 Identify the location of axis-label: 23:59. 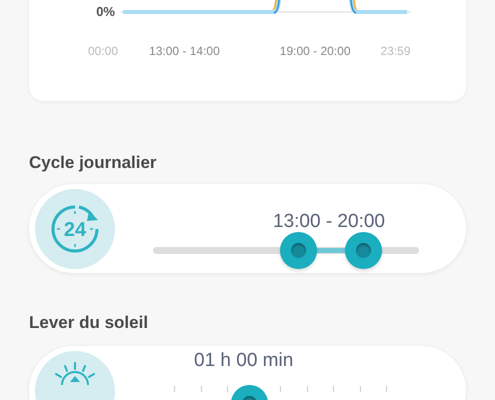
(395, 51).